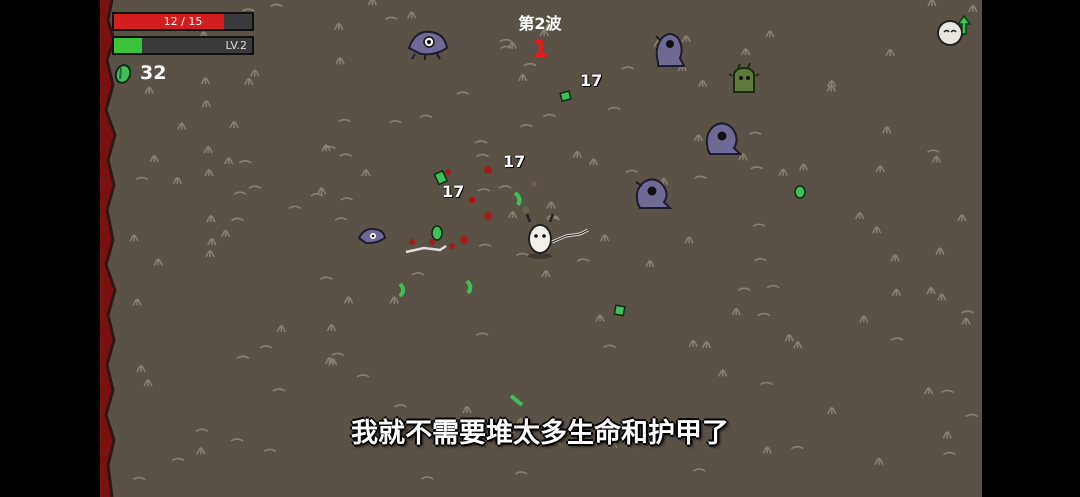 The height and width of the screenshot is (497, 1080). What do you see at coordinates (183, 45) in the screenshot?
I see `experience-bar: LV.2` at bounding box center [183, 45].